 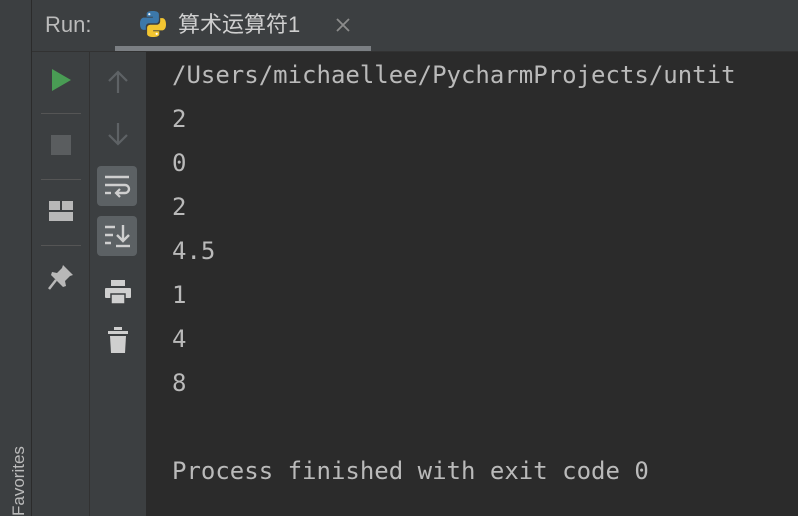 What do you see at coordinates (16, 258) in the screenshot?
I see `favorites-strip: Favorites` at bounding box center [16, 258].